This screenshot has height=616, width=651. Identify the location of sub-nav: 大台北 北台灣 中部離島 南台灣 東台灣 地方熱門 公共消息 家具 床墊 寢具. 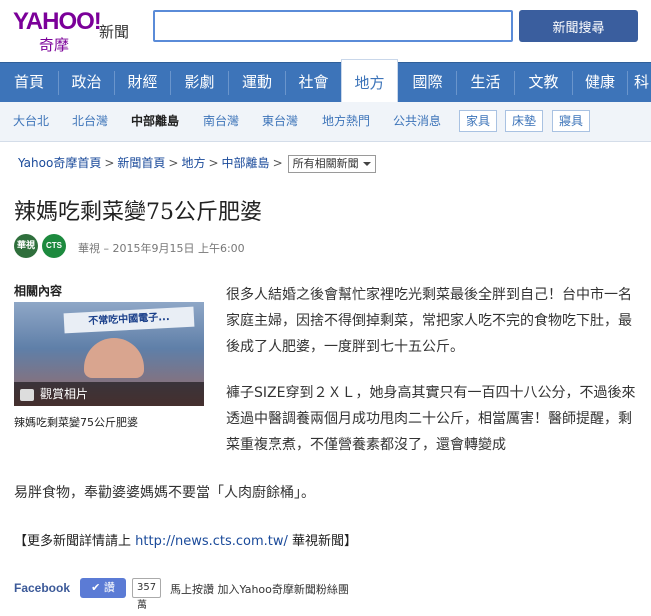
(325, 122).